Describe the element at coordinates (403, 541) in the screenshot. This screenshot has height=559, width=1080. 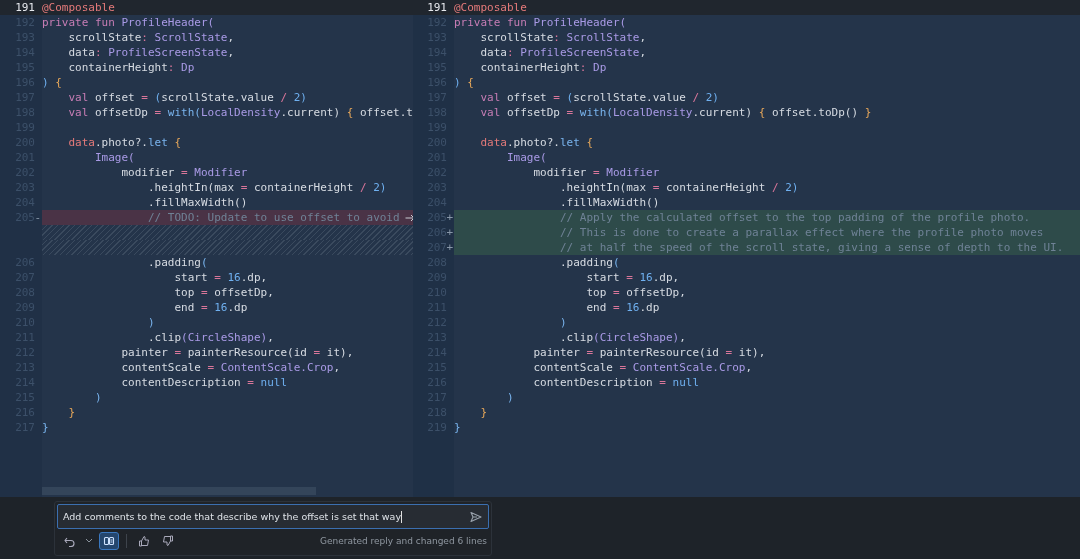
I see `status-text: Generated reply and changed 6 lines` at that location.